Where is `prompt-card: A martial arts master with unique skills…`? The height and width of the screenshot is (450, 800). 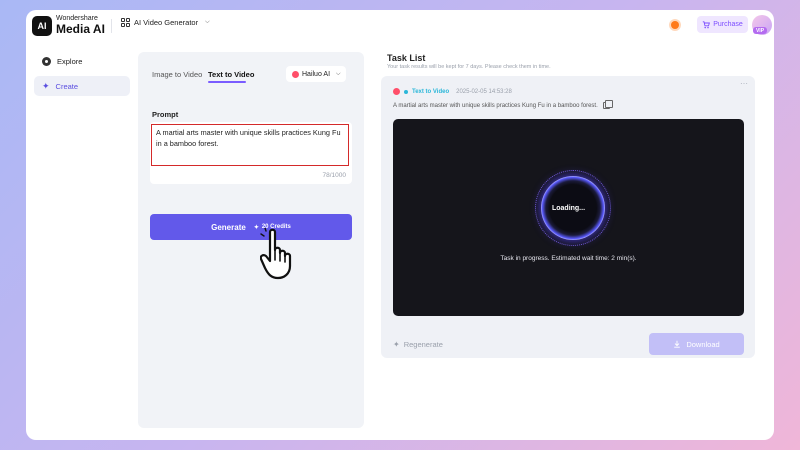
prompt-card: A martial arts master with unique skills… is located at coordinates (251, 153).